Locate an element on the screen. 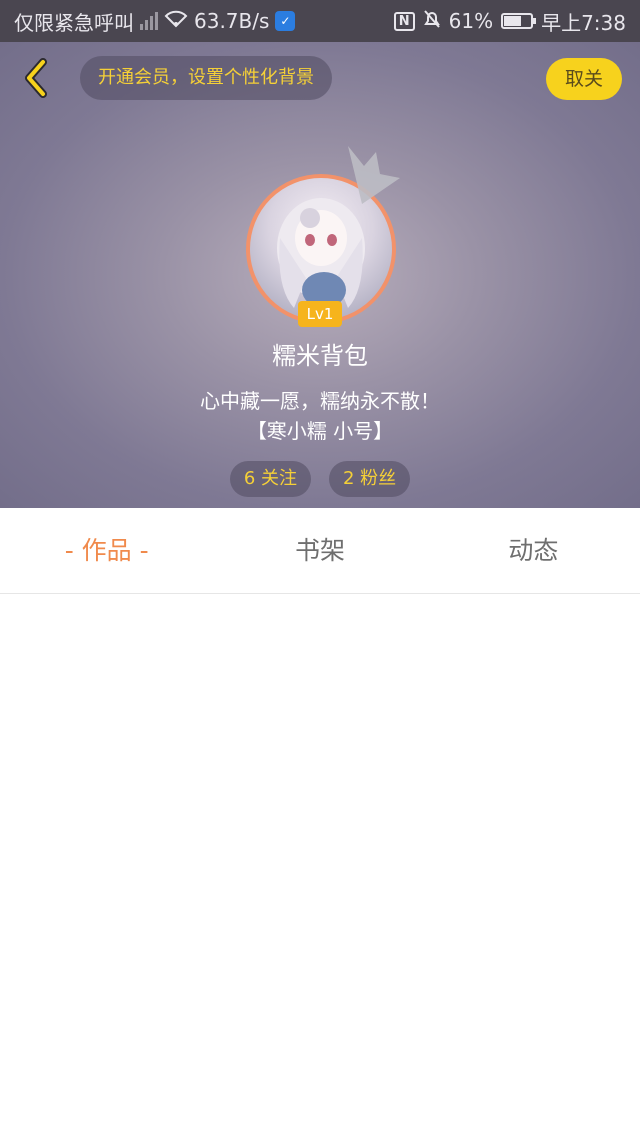 The image size is (640, 1138). status-bar: 仅限紧急呼叫 63.7B/s ✓ N 61% 早上7:38 is located at coordinates (320, 21).